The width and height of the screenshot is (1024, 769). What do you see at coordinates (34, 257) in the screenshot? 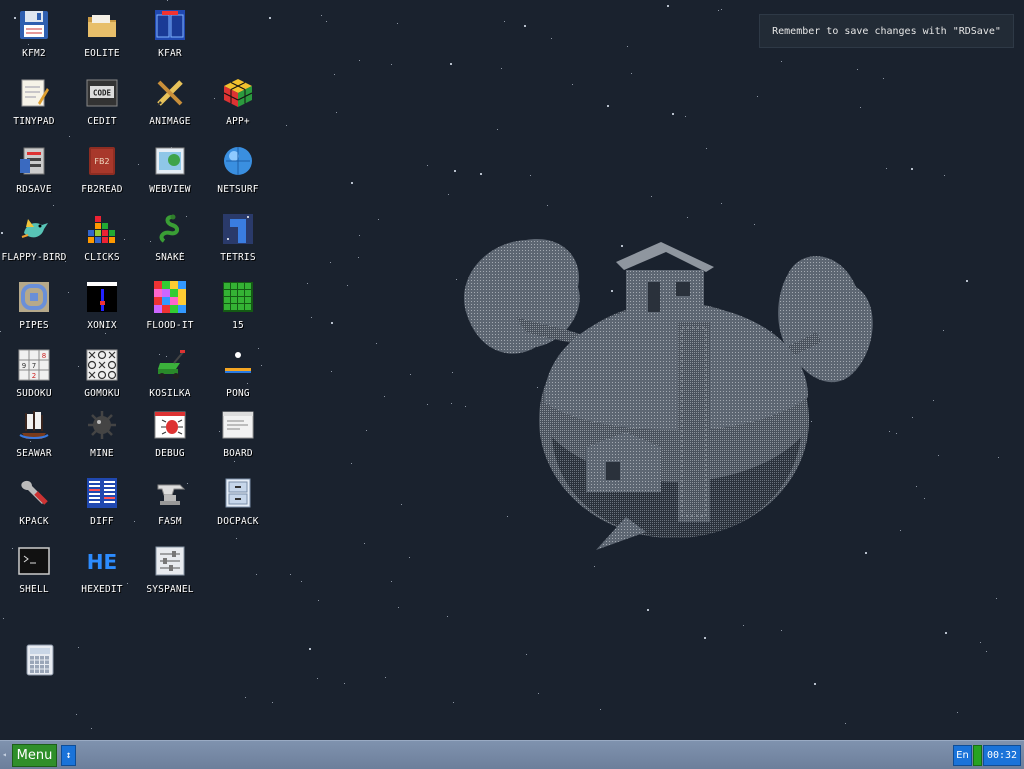
I see `desktop-icon-label: FLAPPY-BIRD` at bounding box center [34, 257].